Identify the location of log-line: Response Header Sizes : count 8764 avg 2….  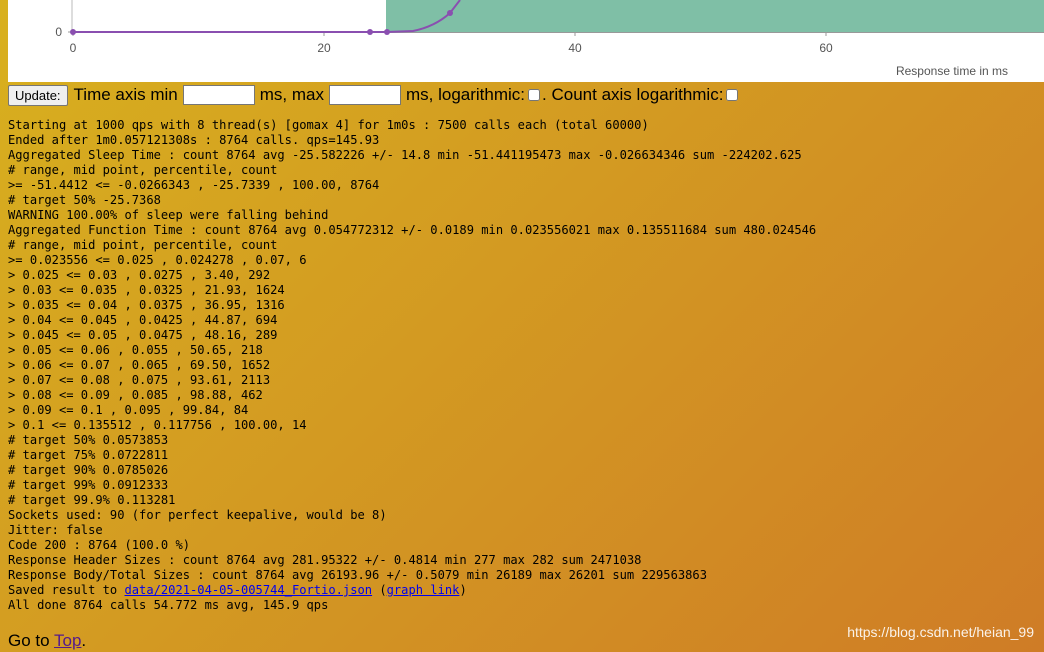
(325, 560).